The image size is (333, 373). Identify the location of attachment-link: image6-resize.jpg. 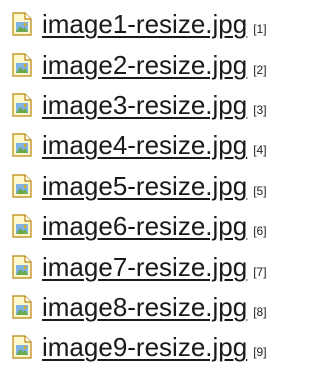
(144, 226).